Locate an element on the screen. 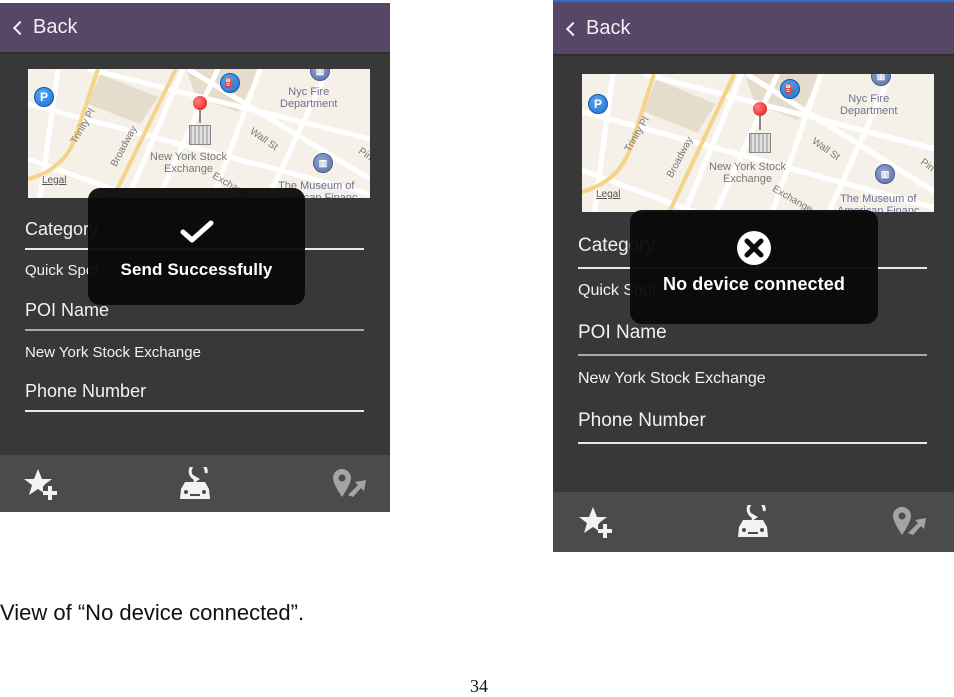 The width and height of the screenshot is (954, 697). toast-send-successfully: Send Successfully is located at coordinates (196, 246).